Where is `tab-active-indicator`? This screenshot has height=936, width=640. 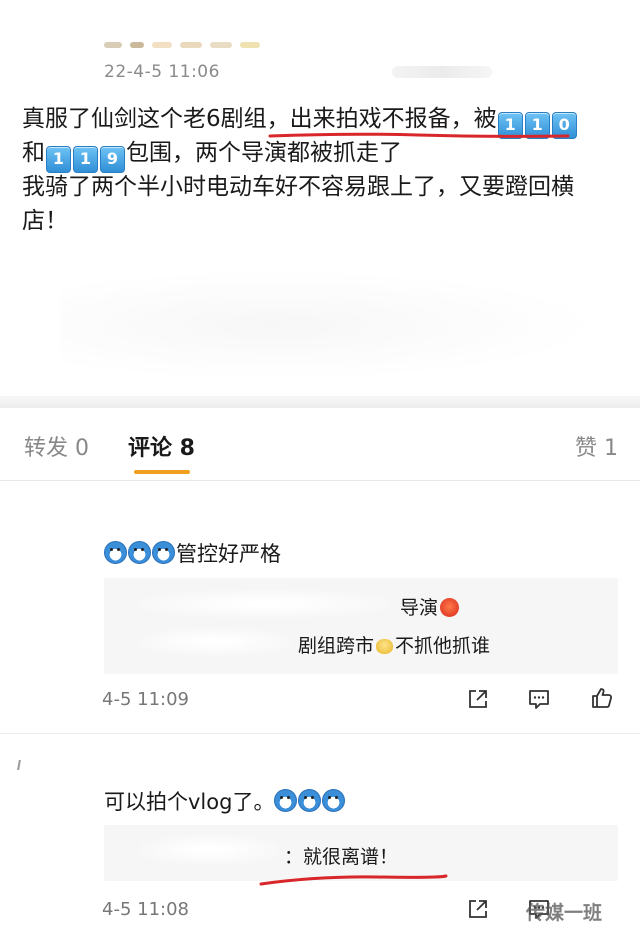
tab-active-indicator is located at coordinates (162, 472).